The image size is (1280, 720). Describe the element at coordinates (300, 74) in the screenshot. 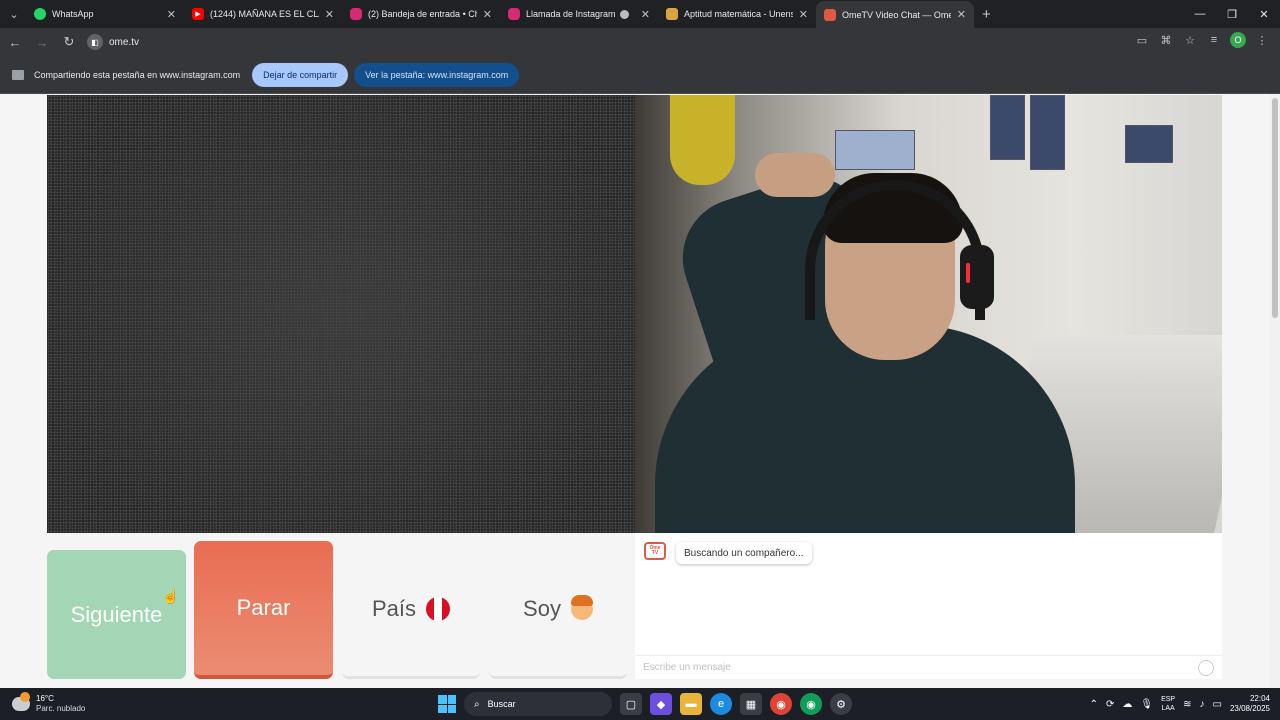

I see `stop-sharing-button: Dejar de compartir` at that location.